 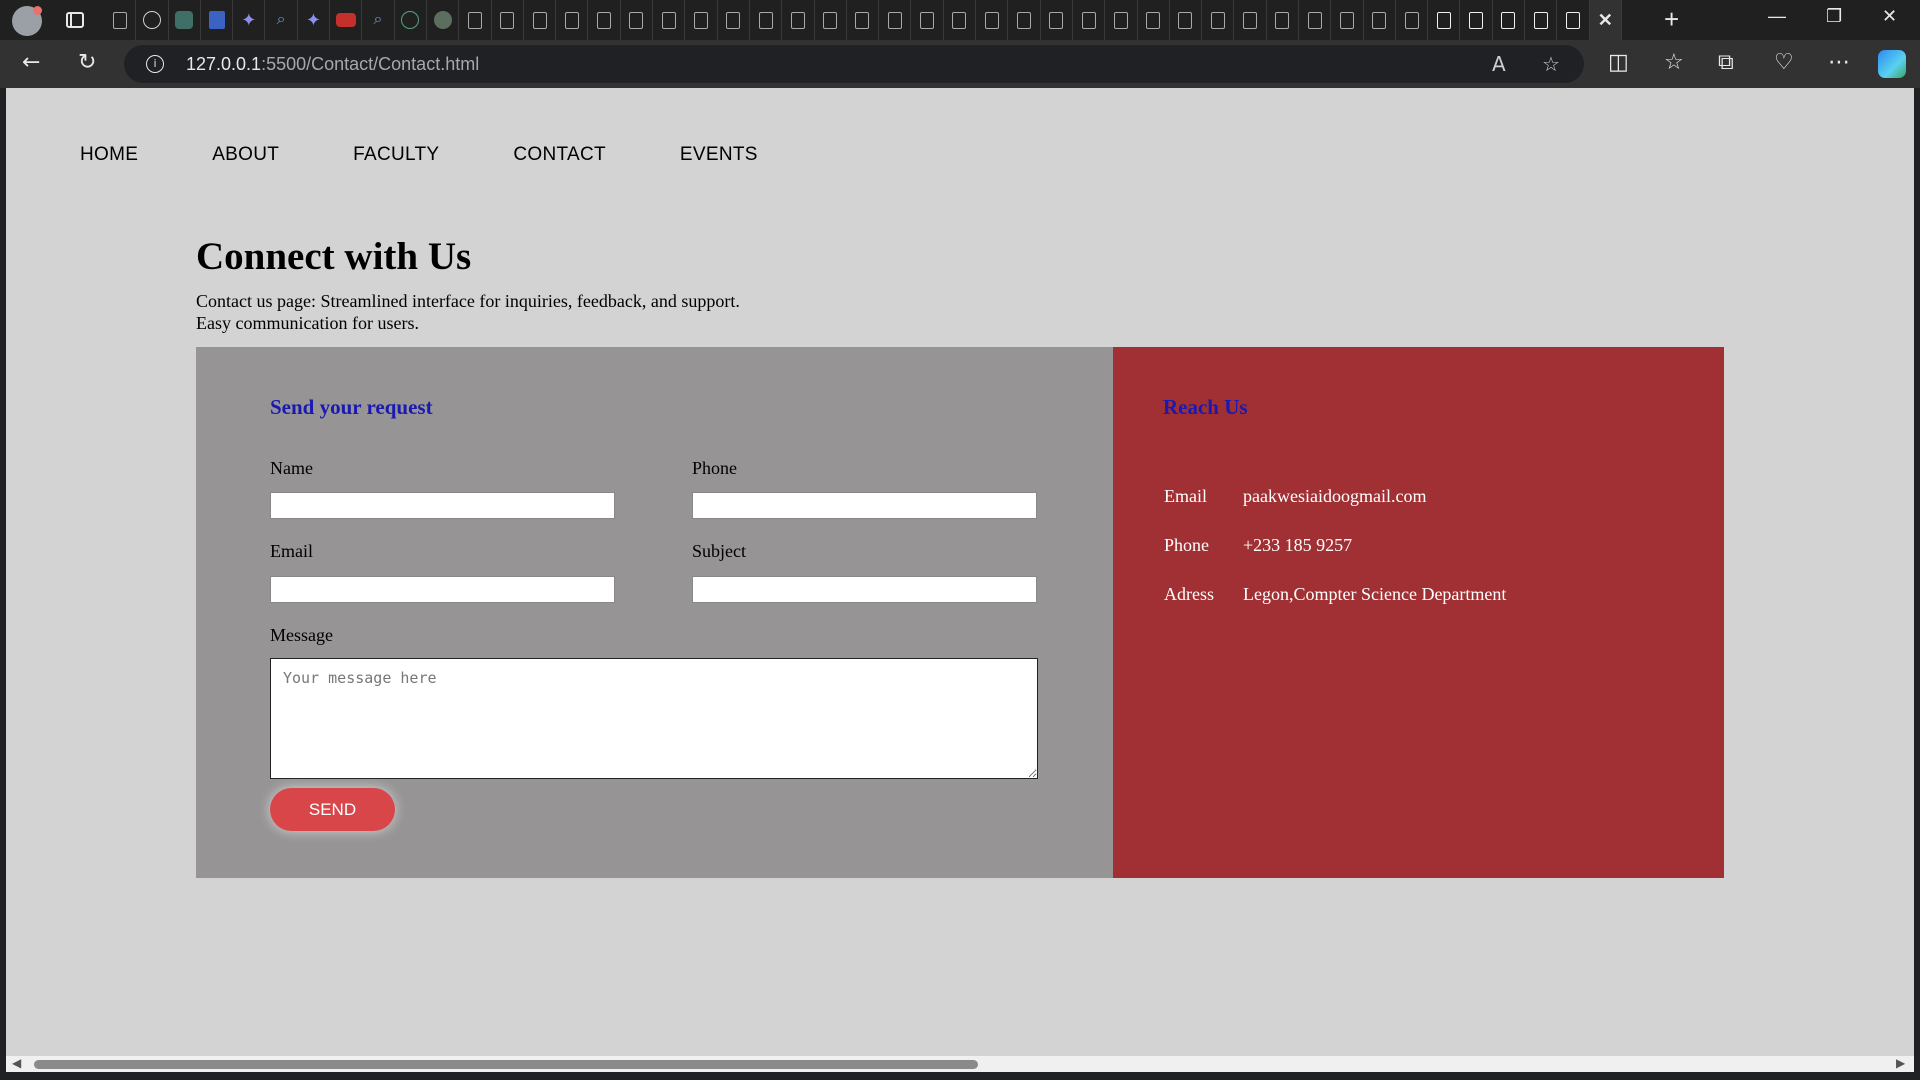 What do you see at coordinates (1726, 62) in the screenshot?
I see `collections-icon: ⧉` at bounding box center [1726, 62].